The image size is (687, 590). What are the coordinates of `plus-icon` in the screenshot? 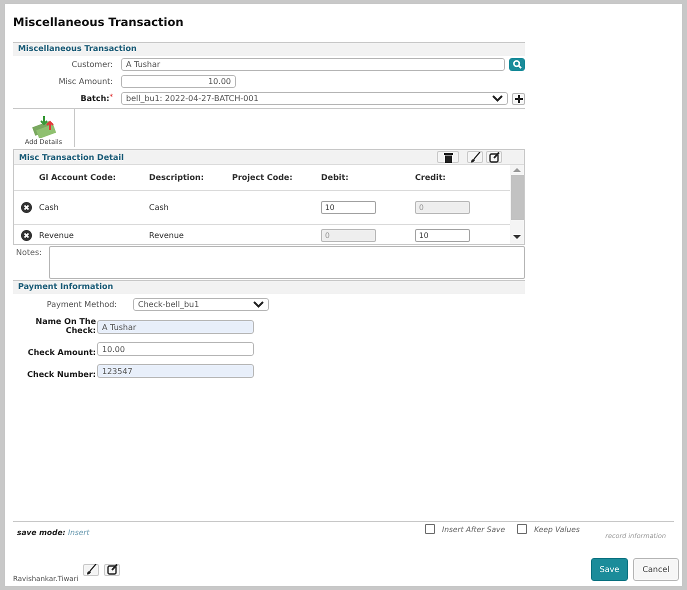 It's located at (518, 98).